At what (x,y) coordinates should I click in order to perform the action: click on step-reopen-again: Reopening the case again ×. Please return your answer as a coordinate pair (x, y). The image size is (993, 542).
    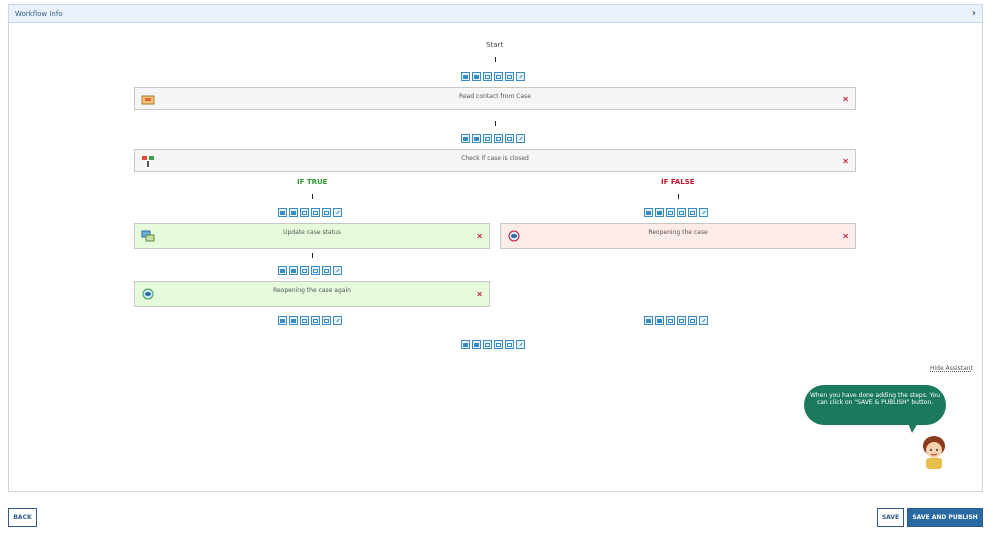
    Looking at the image, I should click on (312, 294).